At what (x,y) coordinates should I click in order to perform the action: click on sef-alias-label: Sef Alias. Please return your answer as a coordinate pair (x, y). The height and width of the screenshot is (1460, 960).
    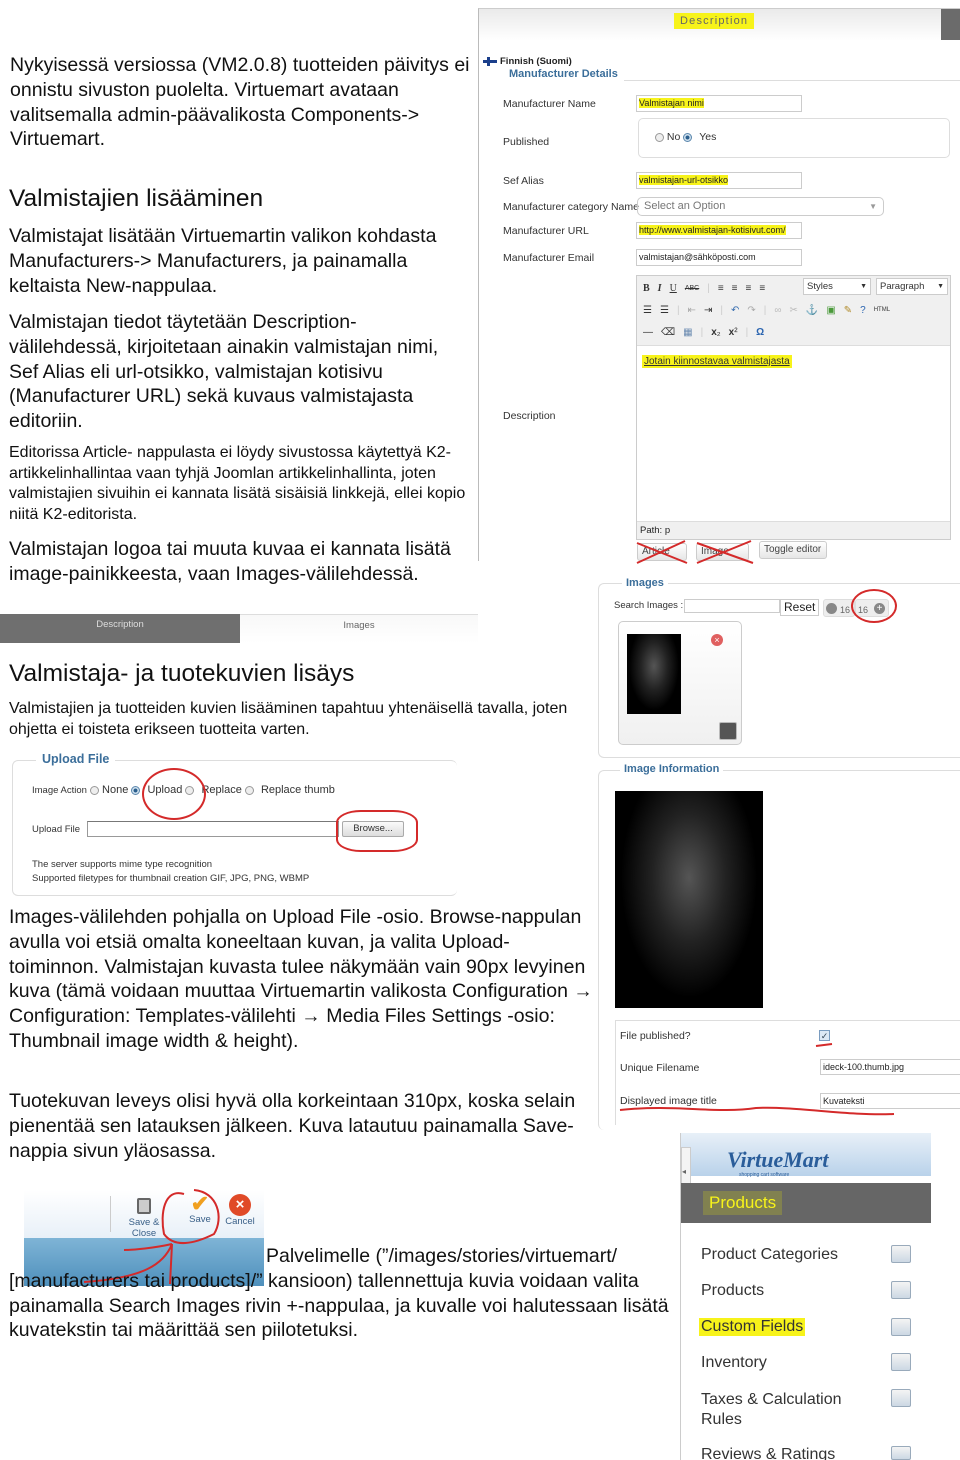
    Looking at the image, I should click on (523, 181).